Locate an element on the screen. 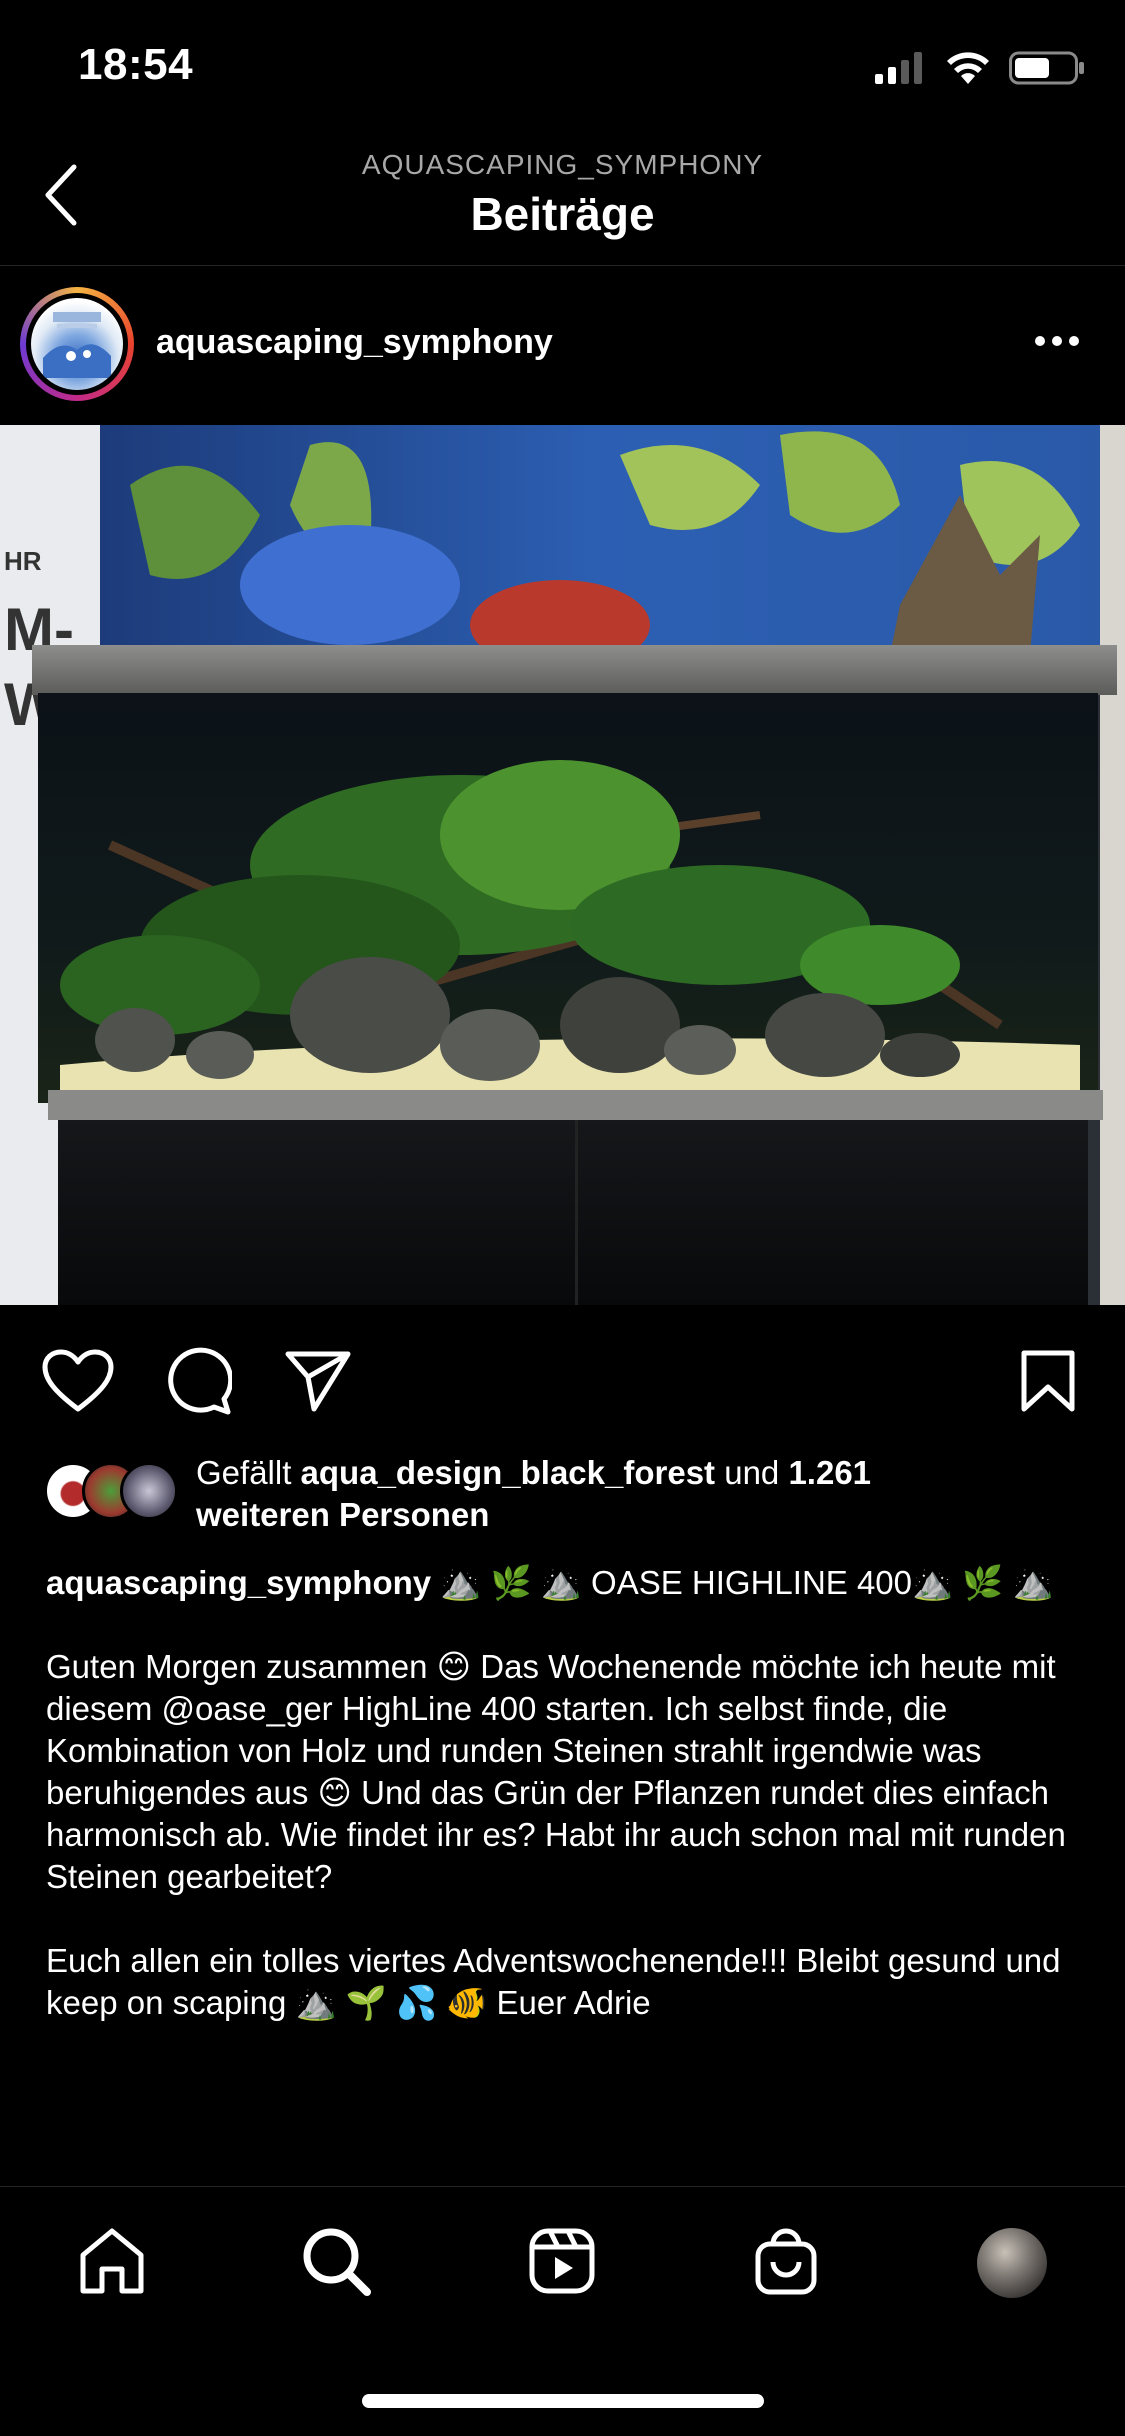 This screenshot has height=2436, width=1125. post-username: aquascaping_symphony is located at coordinates (354, 342).